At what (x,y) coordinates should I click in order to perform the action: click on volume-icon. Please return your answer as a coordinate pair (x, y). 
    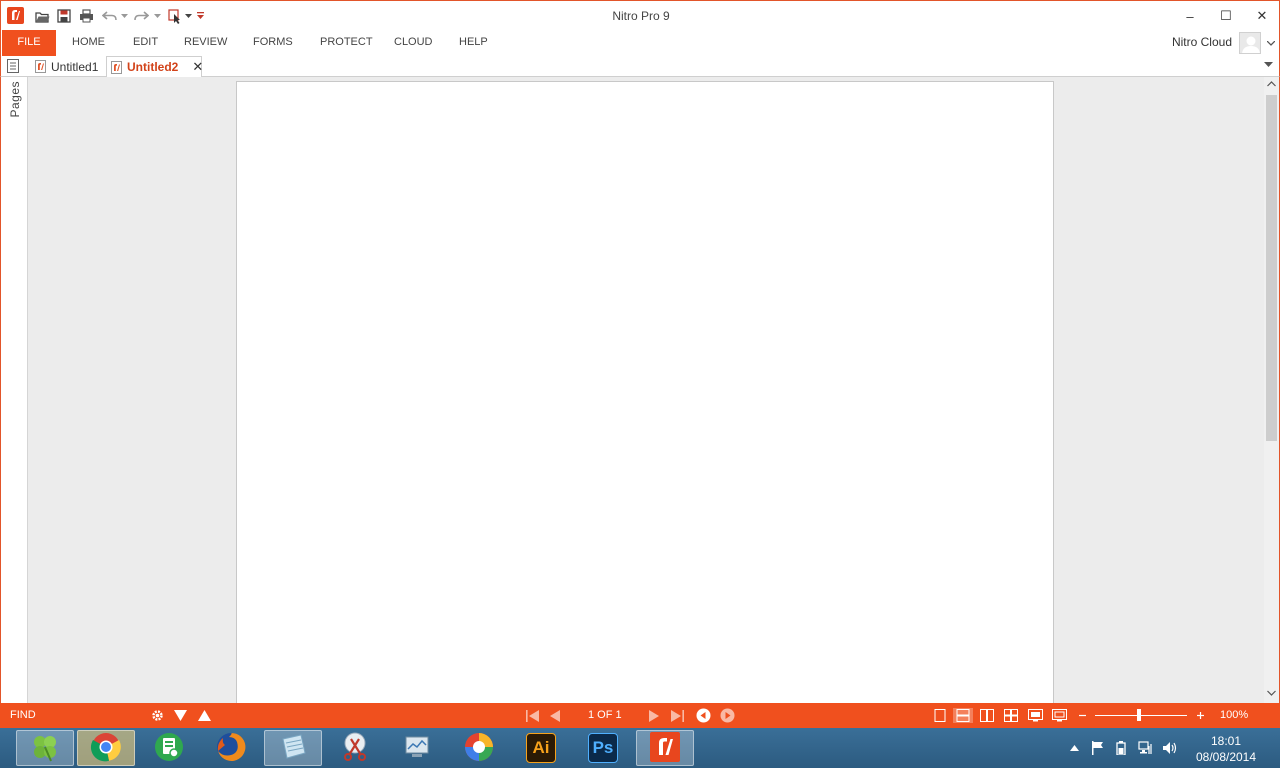
    Looking at the image, I should click on (1169, 748).